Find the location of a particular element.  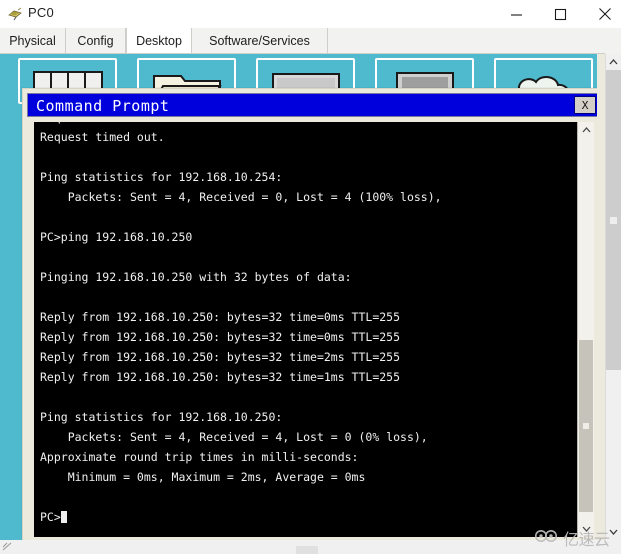

tab-software-services-label: Software/Services is located at coordinates (259, 41).